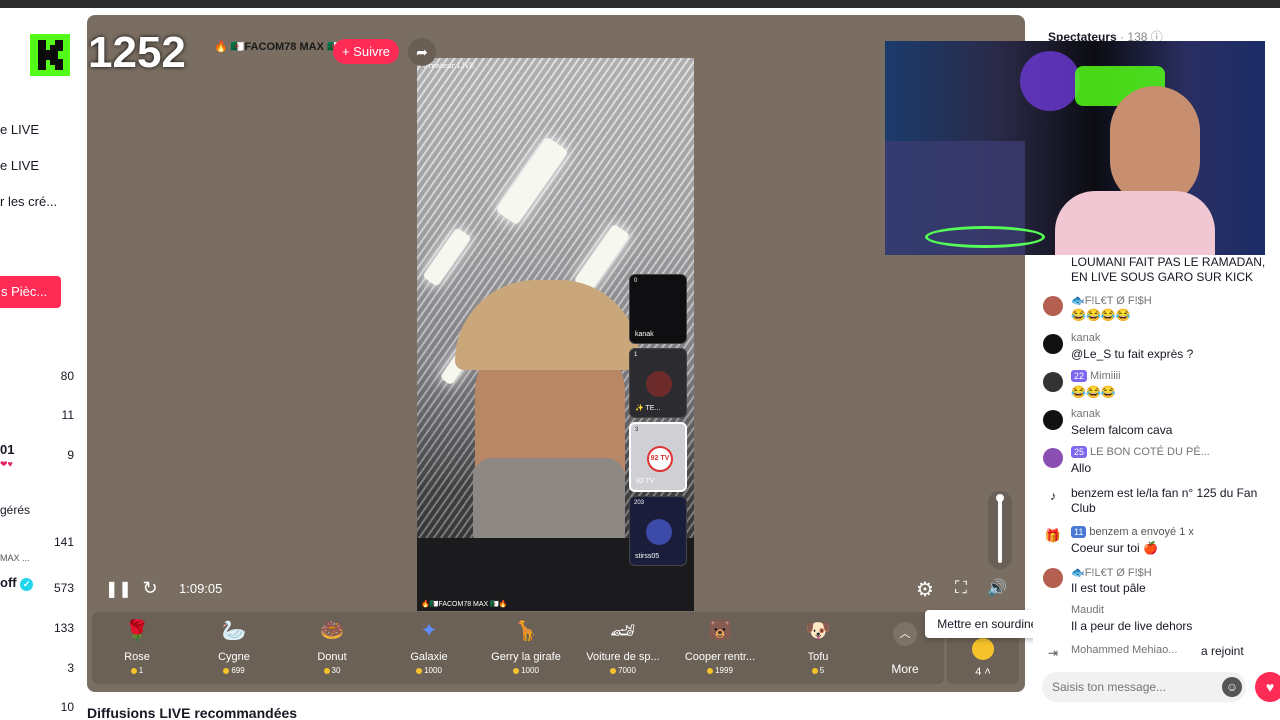  Describe the element at coordinates (234, 645) in the screenshot. I see `gift-item-swan: 🦢 Cygne 699` at that location.